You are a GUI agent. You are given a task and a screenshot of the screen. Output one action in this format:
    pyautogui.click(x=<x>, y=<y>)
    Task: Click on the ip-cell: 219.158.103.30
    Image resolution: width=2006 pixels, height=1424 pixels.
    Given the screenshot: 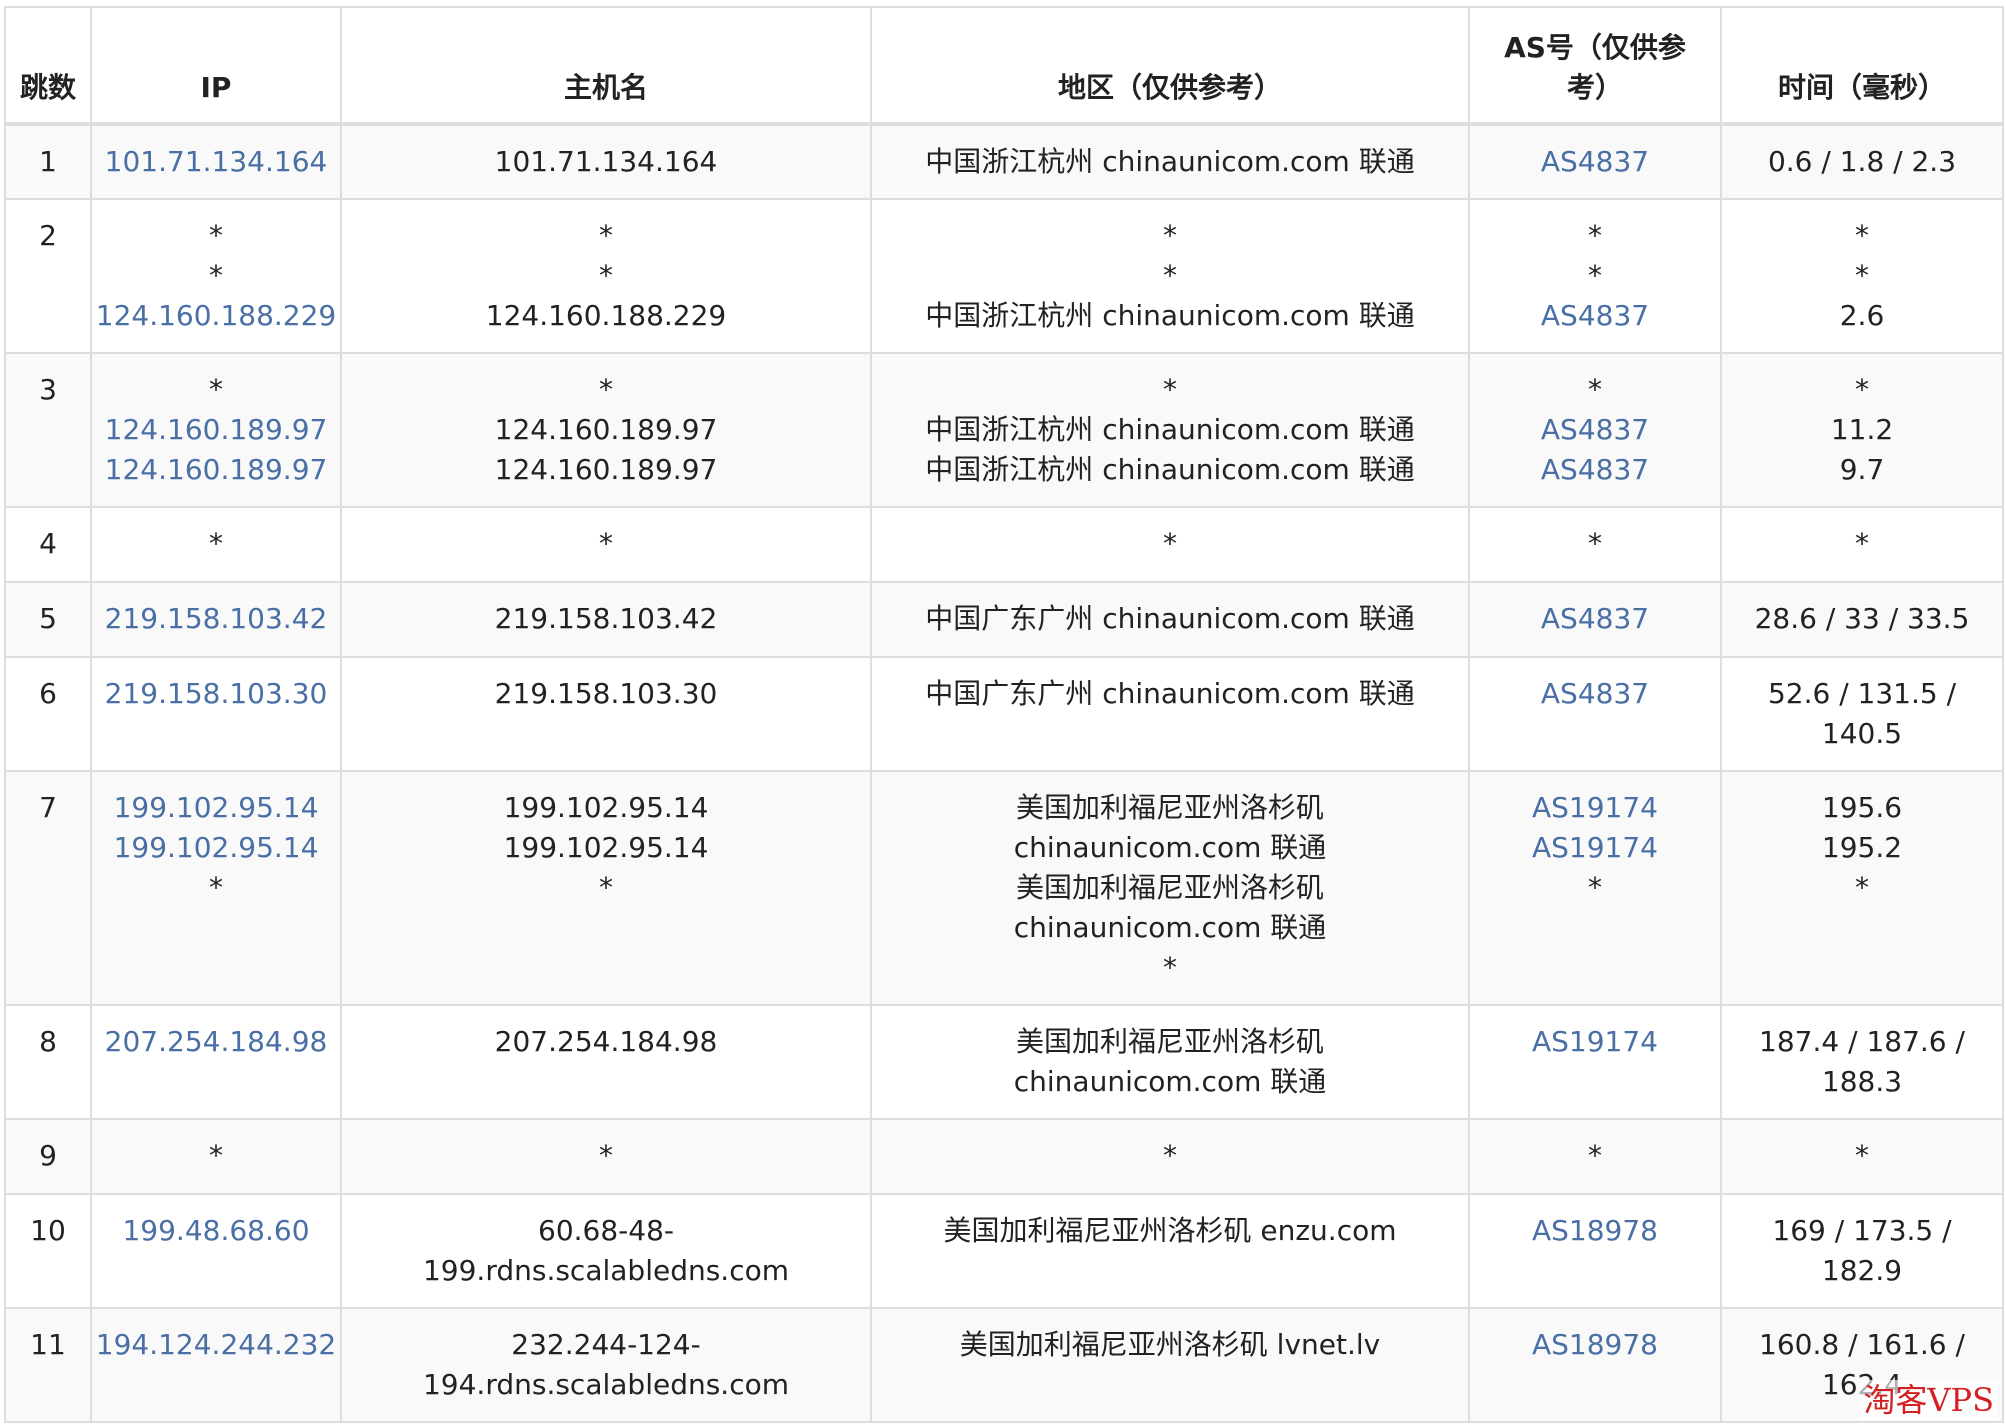 What is the action you would take?
    pyautogui.click(x=216, y=714)
    